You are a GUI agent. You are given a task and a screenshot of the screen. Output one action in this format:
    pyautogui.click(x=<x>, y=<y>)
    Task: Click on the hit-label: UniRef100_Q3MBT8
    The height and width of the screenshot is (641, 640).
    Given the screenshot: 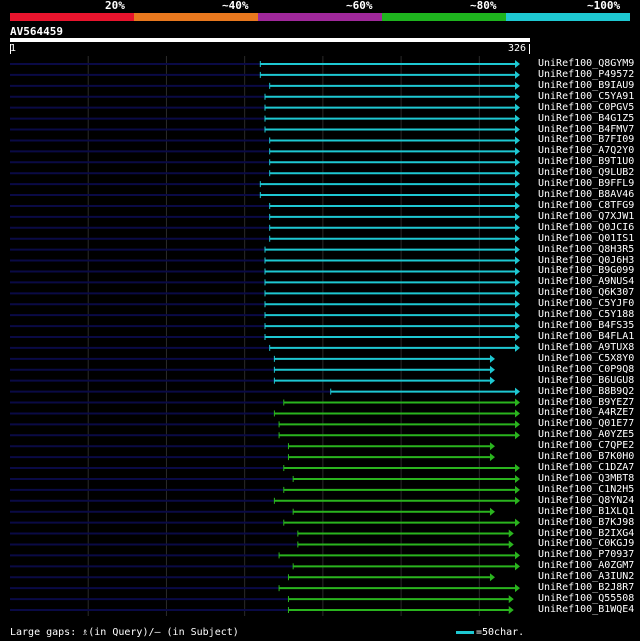 What is the action you would take?
    pyautogui.click(x=586, y=478)
    